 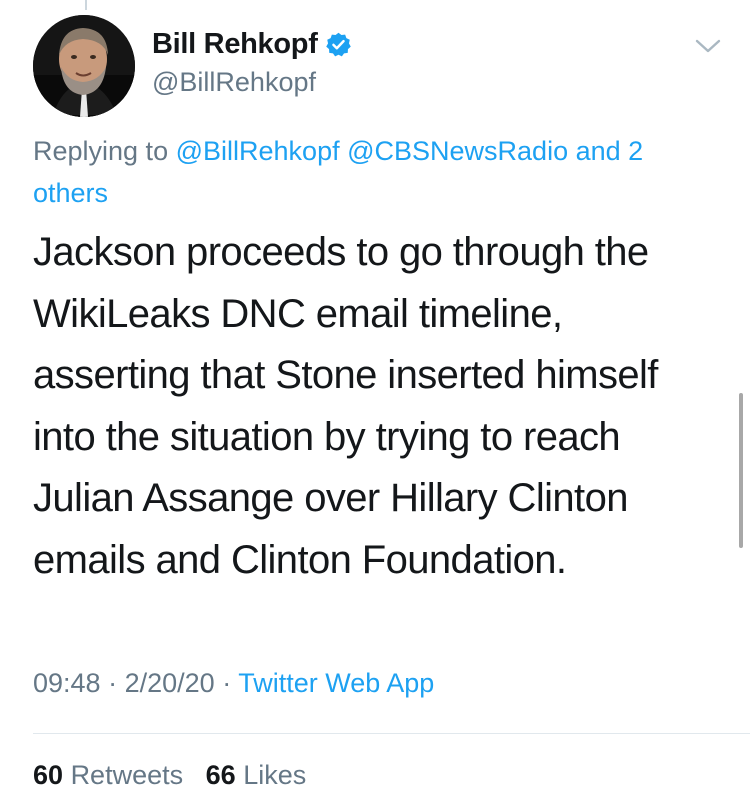 What do you see at coordinates (67, 683) in the screenshot?
I see `tweet-time: 09:48` at bounding box center [67, 683].